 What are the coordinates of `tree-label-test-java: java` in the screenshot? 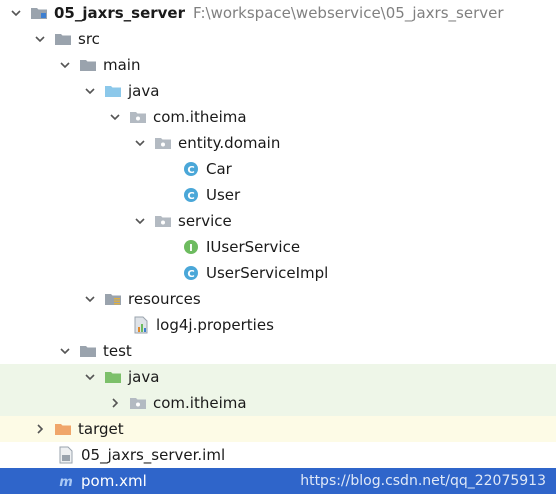 It's located at (144, 377).